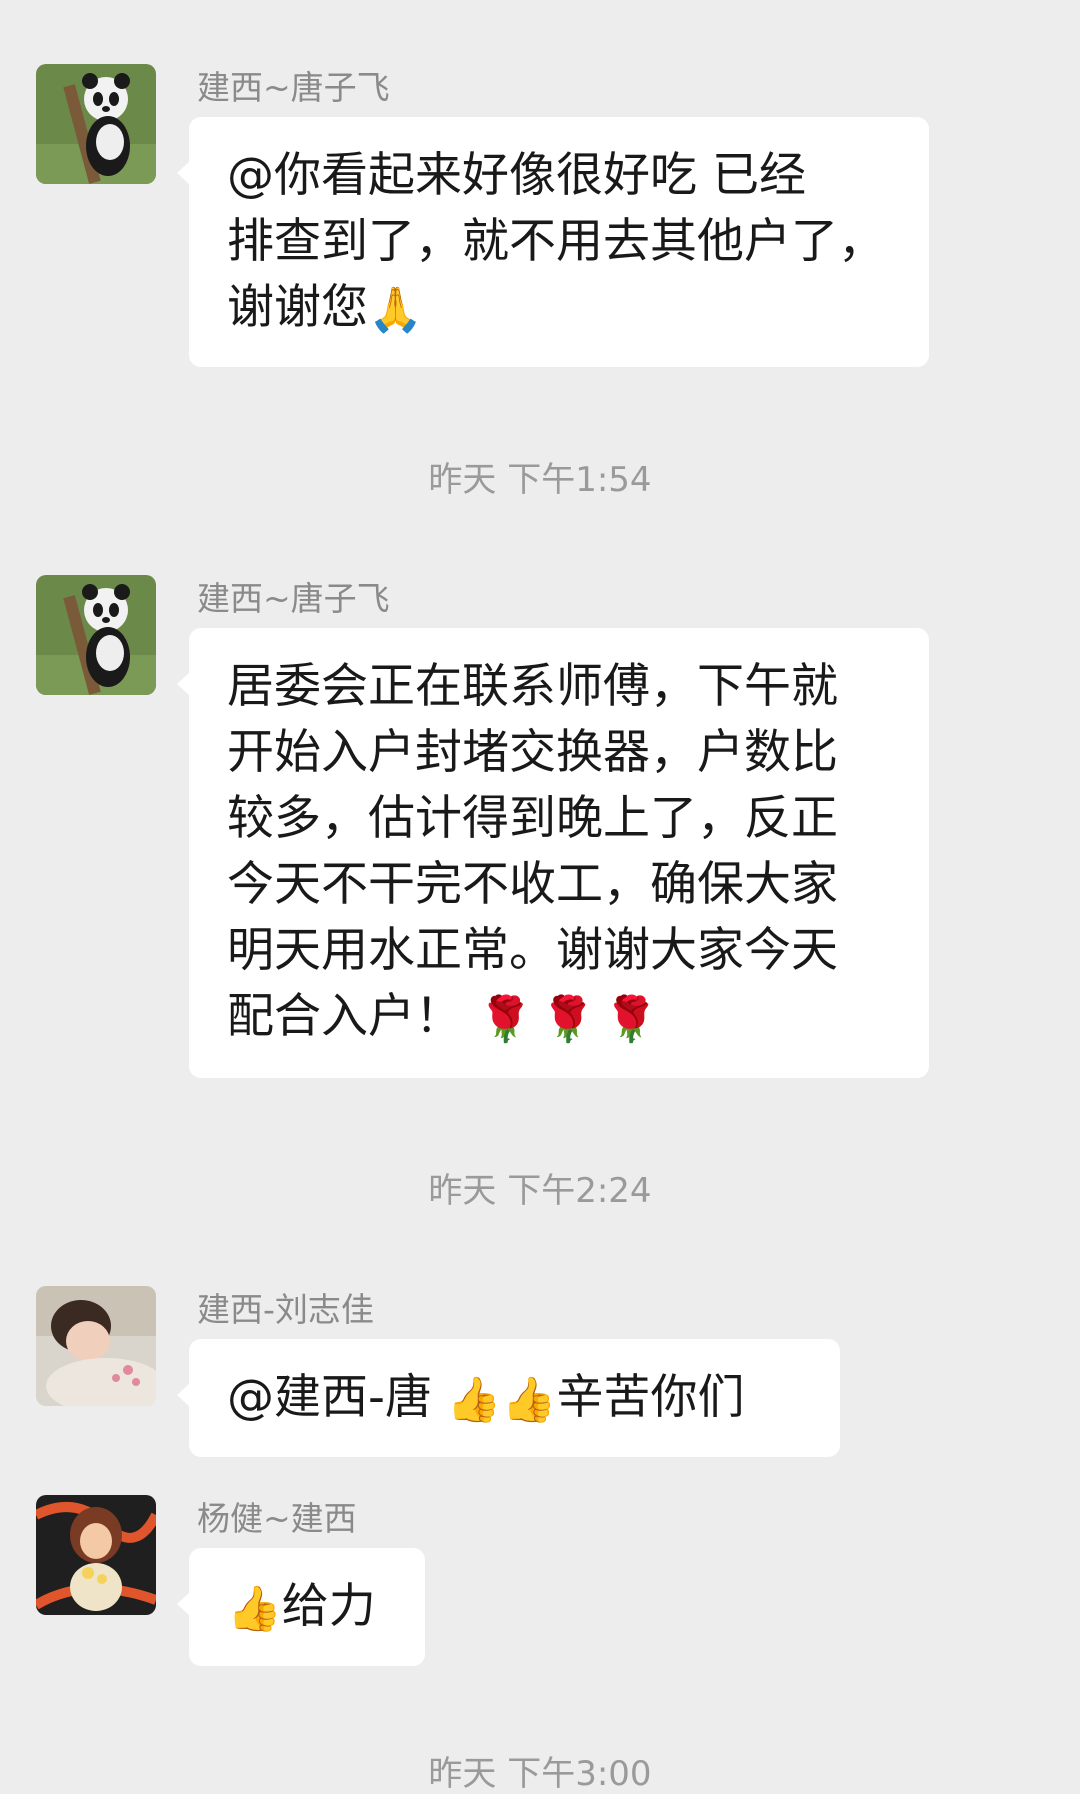  I want to click on message-line: @建西-唐 👍👍辛苦你们, so click(486, 1398).